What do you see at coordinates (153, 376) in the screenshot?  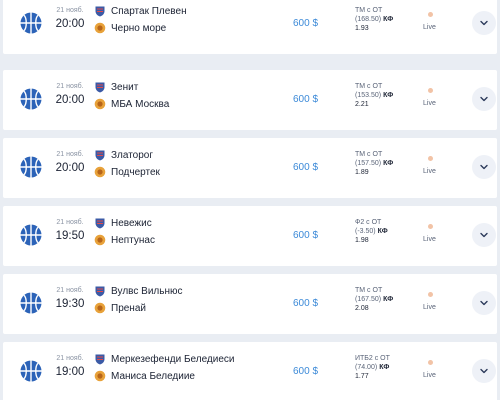 I see `team-name: Маниса Беледиие` at bounding box center [153, 376].